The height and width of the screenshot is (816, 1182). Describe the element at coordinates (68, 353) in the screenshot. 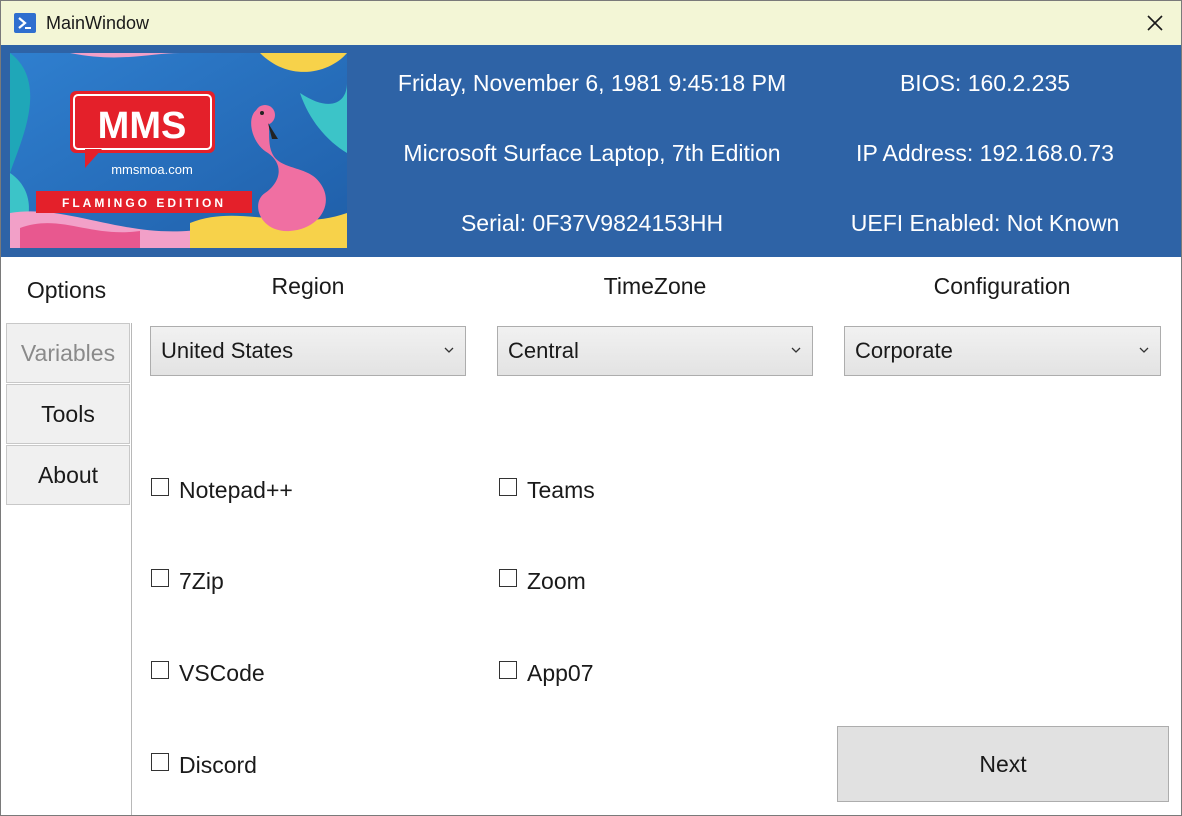

I see `tab-variables: Variables` at that location.